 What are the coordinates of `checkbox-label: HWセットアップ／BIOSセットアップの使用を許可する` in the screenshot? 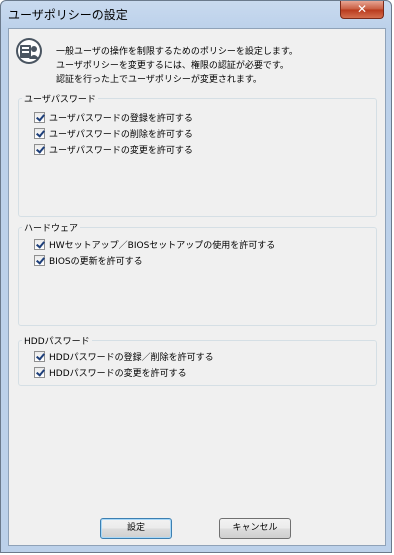 It's located at (162, 246).